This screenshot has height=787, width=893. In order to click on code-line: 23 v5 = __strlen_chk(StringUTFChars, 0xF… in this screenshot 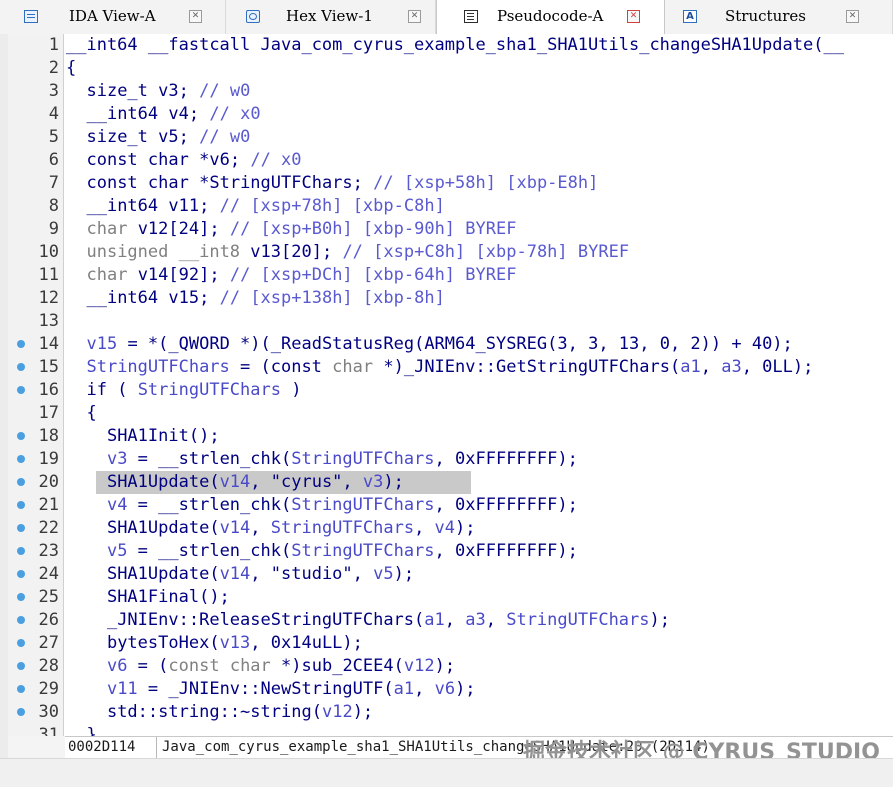, I will do `click(450, 551)`.